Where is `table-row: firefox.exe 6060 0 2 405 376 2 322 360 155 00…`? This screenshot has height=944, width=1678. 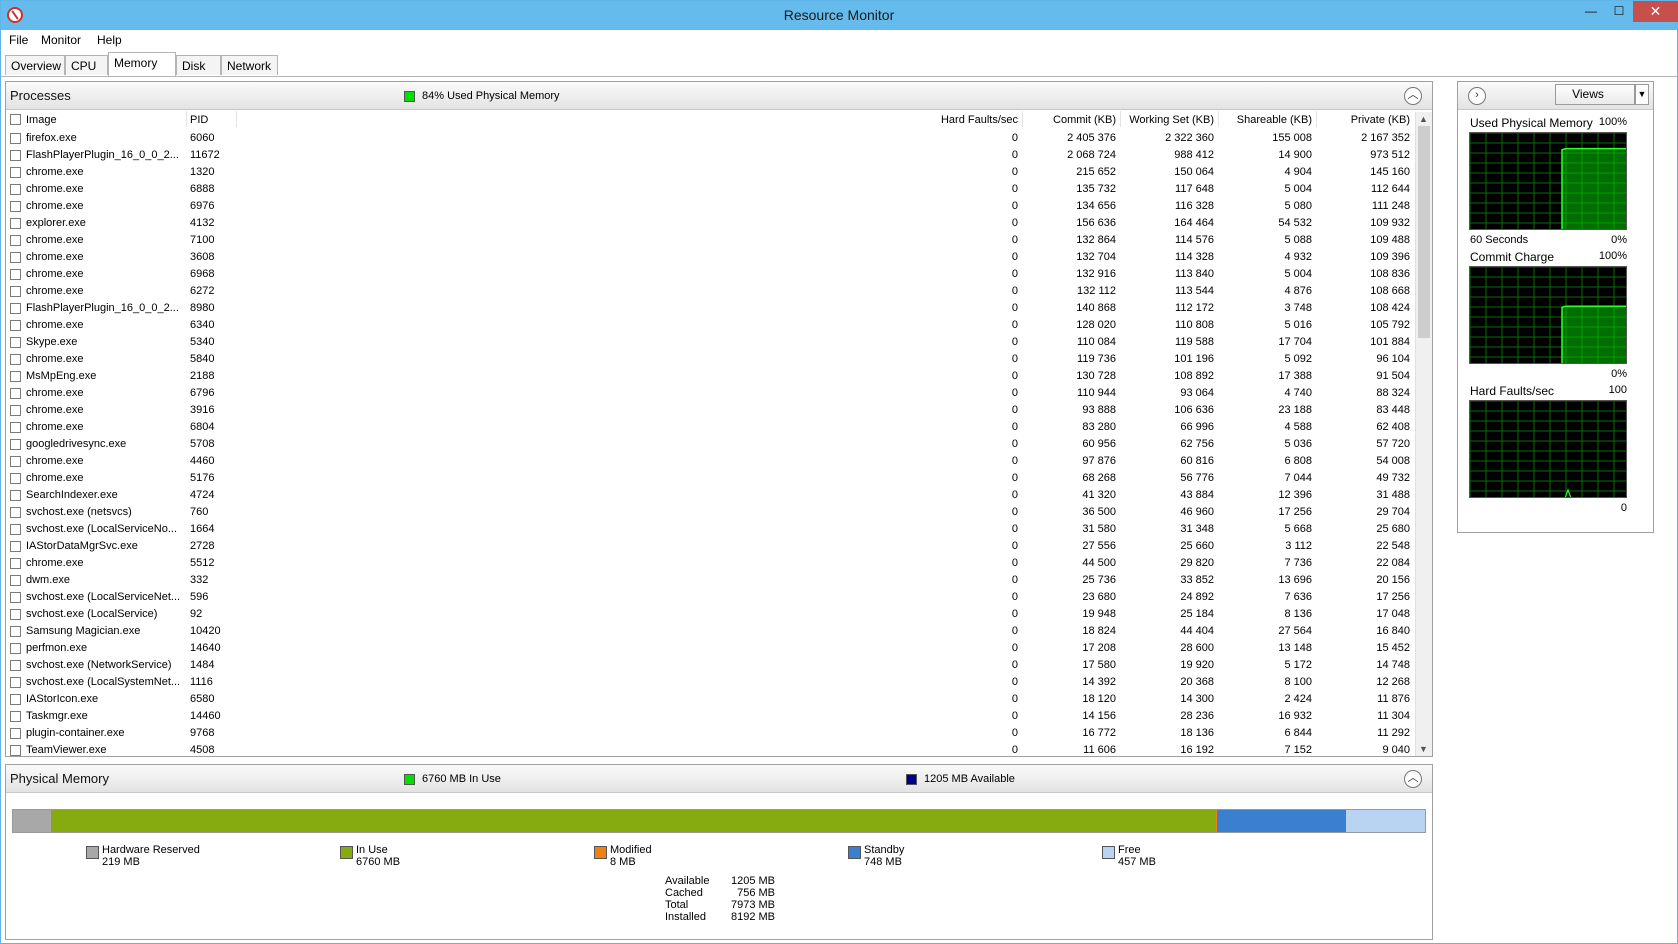 table-row: firefox.exe 6060 0 2 405 376 2 322 360 155 00… is located at coordinates (710, 138).